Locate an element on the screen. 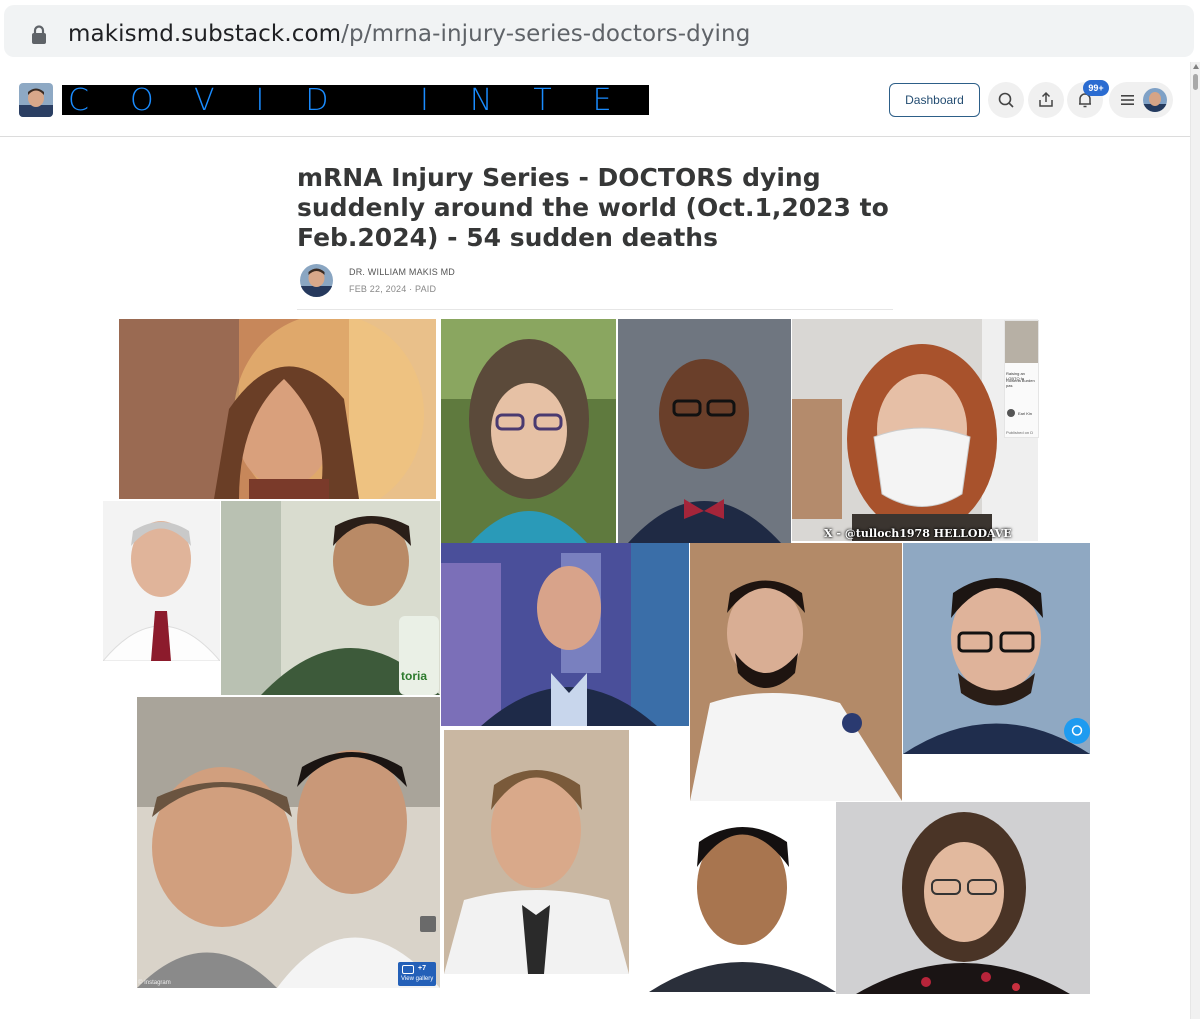  comment-icon is located at coordinates (1077, 730).